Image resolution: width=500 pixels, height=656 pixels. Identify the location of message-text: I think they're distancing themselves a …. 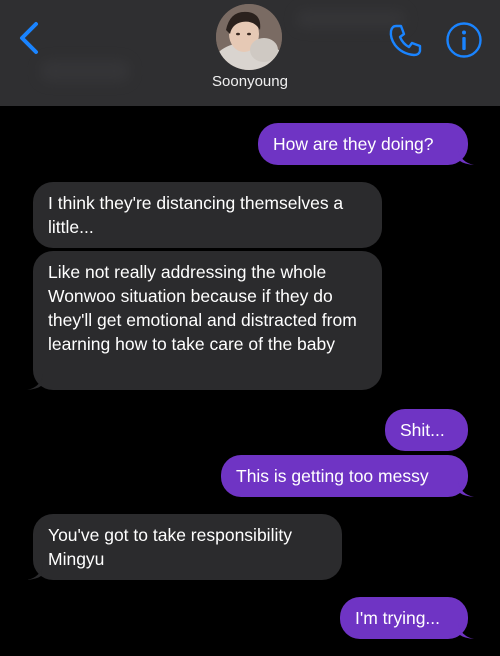
(196, 215).